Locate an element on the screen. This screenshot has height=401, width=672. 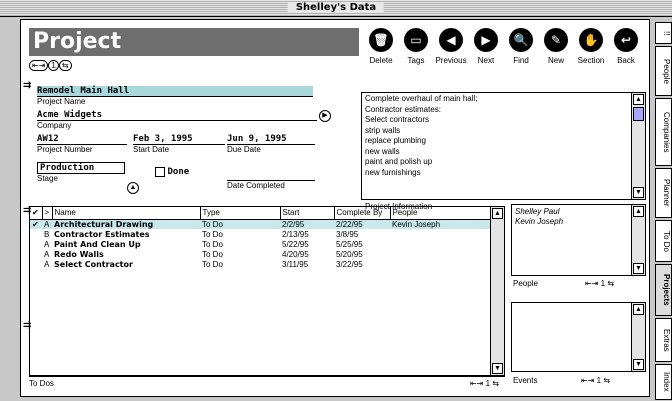
column-header: Start is located at coordinates (307, 213).